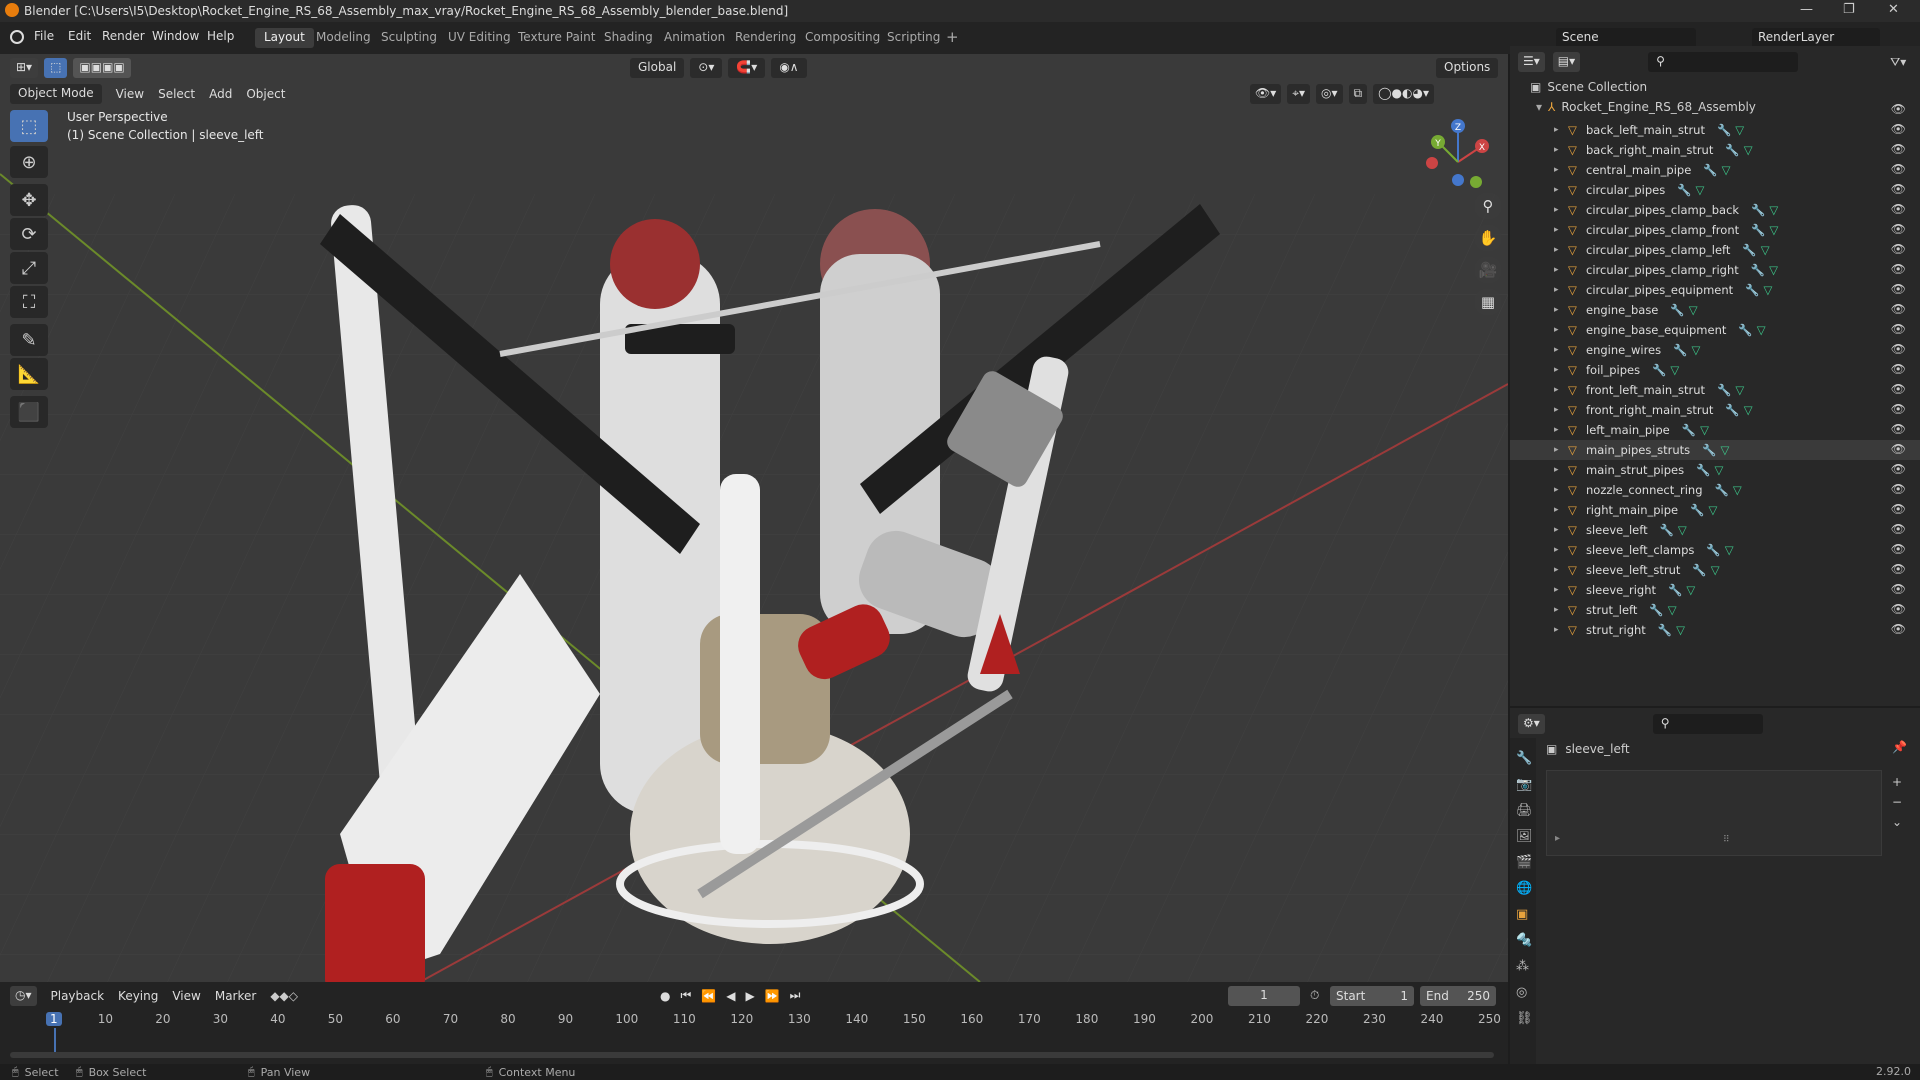 The image size is (1920, 1080). What do you see at coordinates (176, 94) in the screenshot?
I see `viewport-menu-select: Select` at bounding box center [176, 94].